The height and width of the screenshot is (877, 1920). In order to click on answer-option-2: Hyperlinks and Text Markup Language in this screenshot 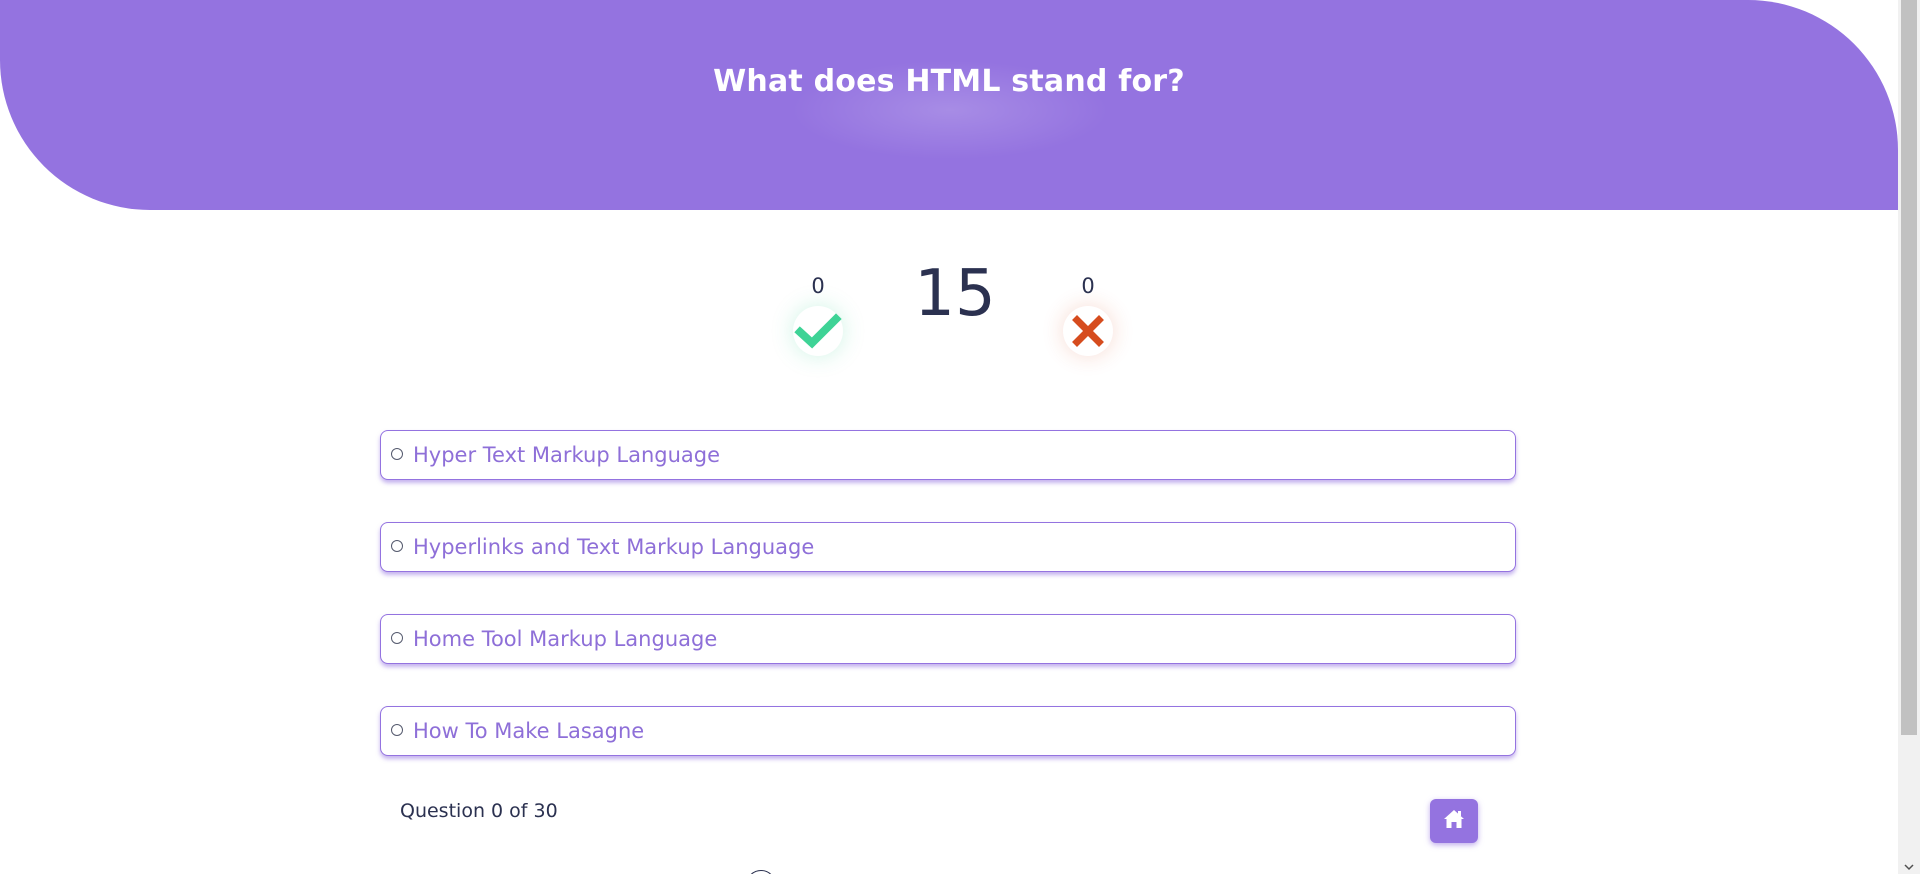, I will do `click(948, 547)`.